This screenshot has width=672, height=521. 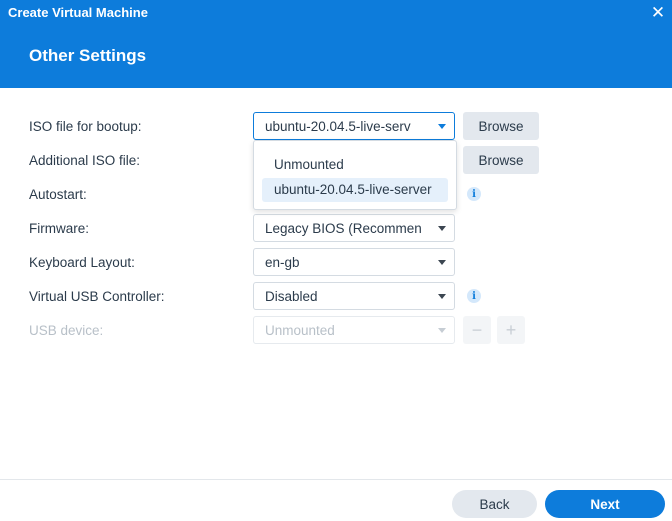 I want to click on minus-icon: −, so click(x=477, y=330).